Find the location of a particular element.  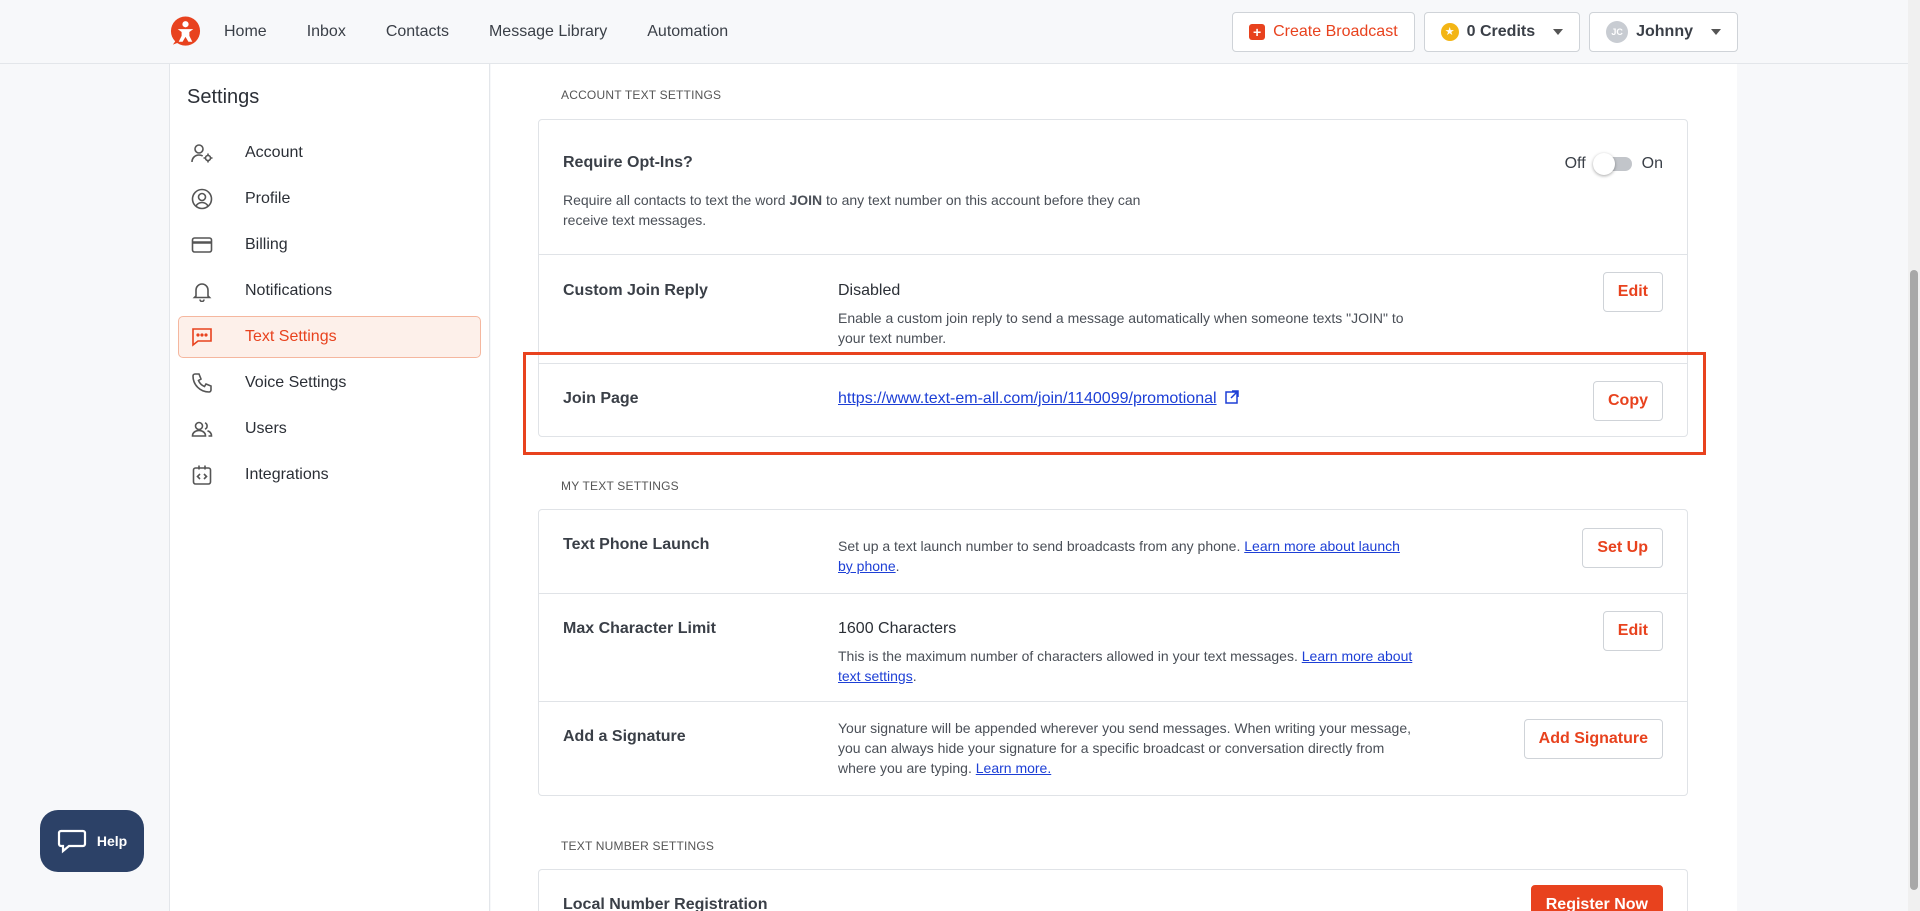

user-gear-icon is located at coordinates (202, 153).